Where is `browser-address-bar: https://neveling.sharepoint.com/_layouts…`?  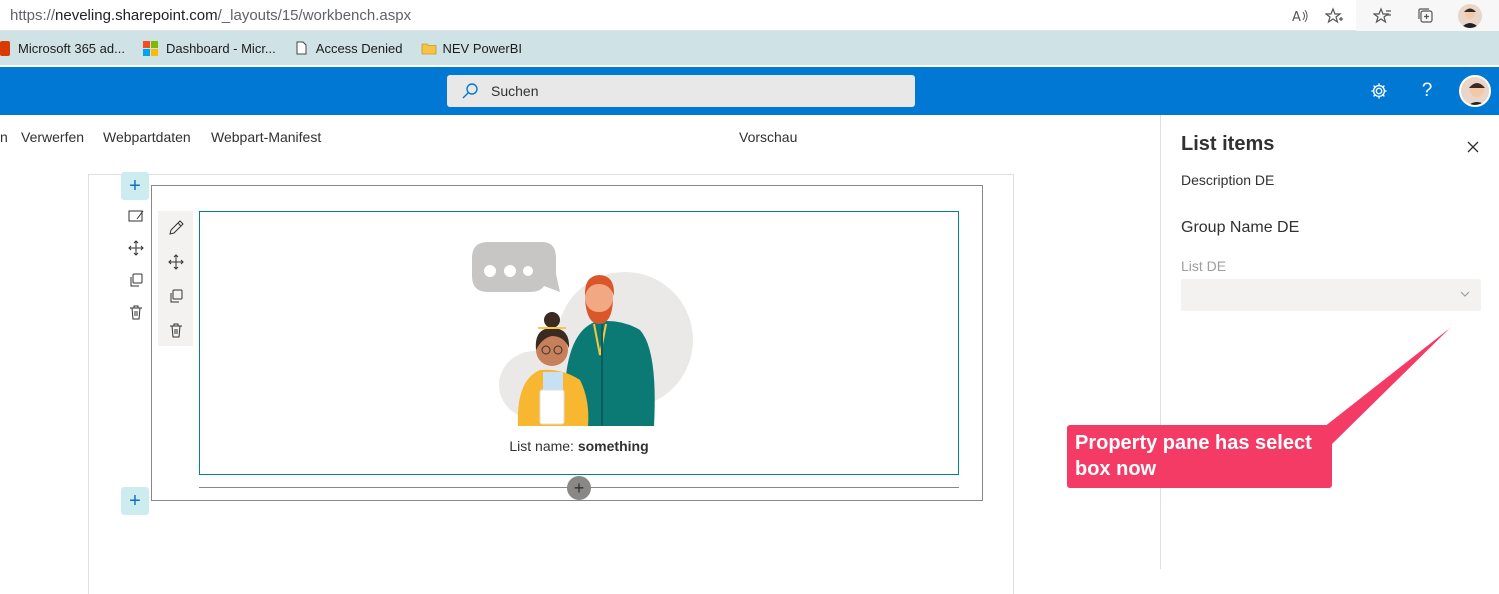 browser-address-bar: https://neveling.sharepoint.com/_layouts… is located at coordinates (749, 15).